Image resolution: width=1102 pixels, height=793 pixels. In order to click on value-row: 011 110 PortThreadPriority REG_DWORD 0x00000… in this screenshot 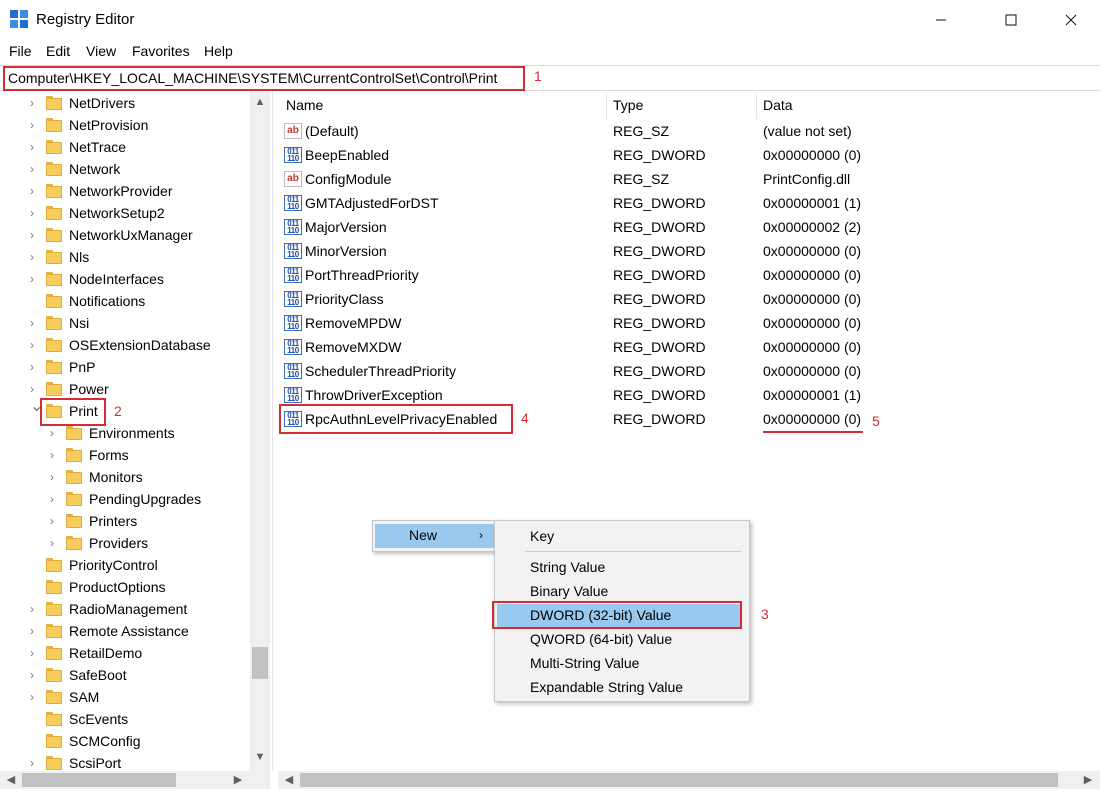, I will do `click(678, 275)`.